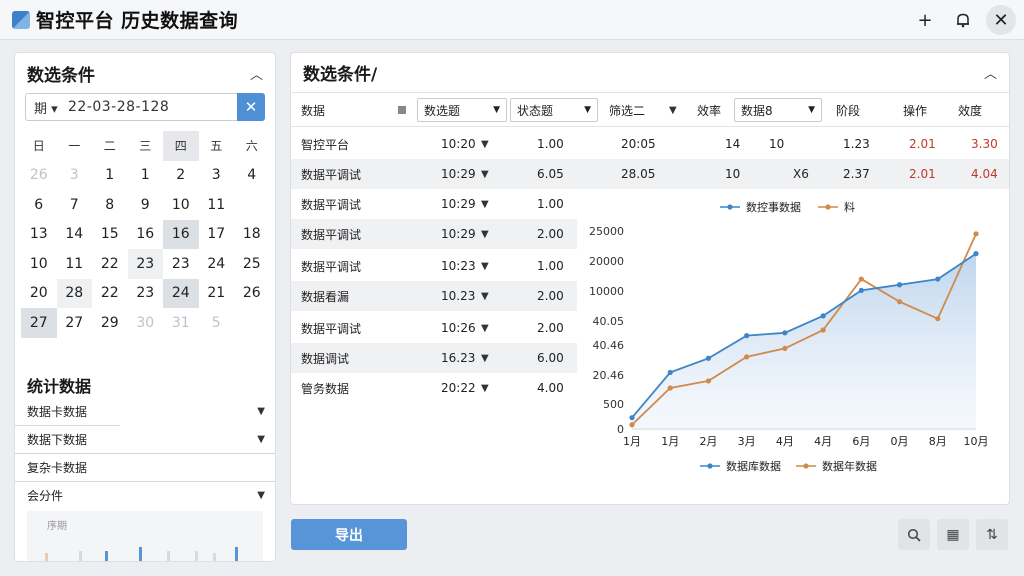  Describe the element at coordinates (252, 235) in the screenshot. I see `calendar-day: 18` at that location.